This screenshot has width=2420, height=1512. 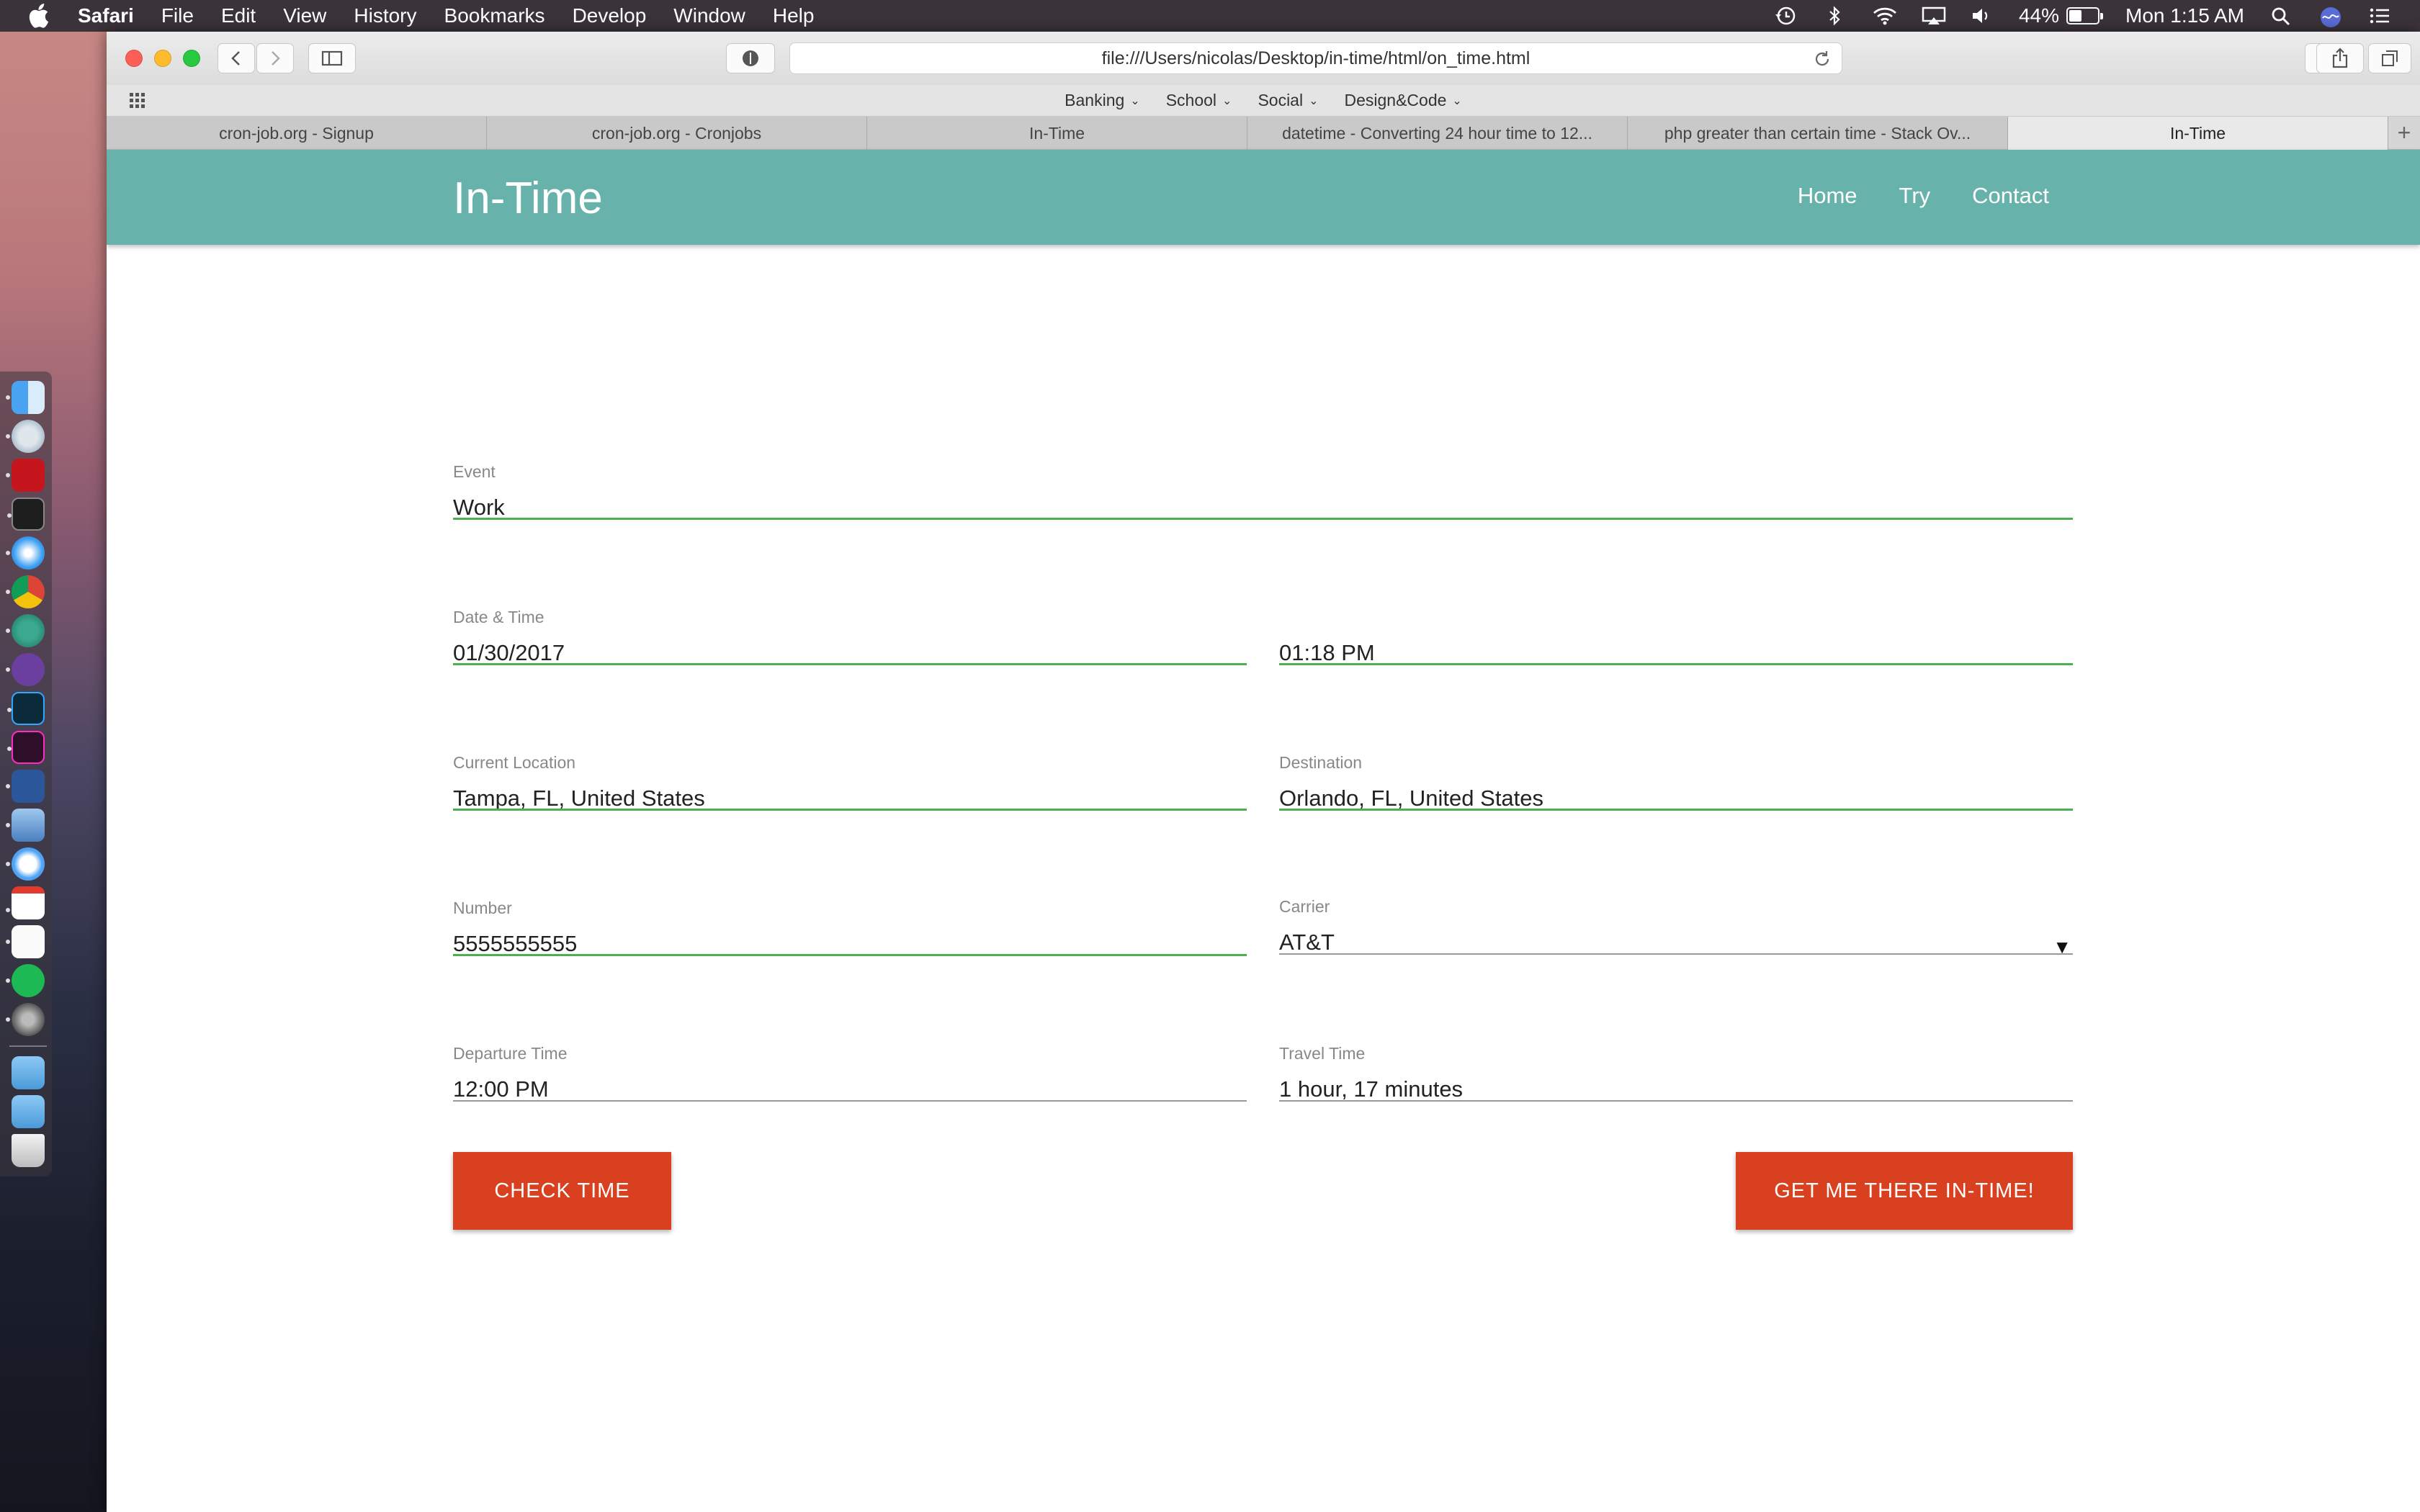 I want to click on time-machine-icon, so click(x=1785, y=16).